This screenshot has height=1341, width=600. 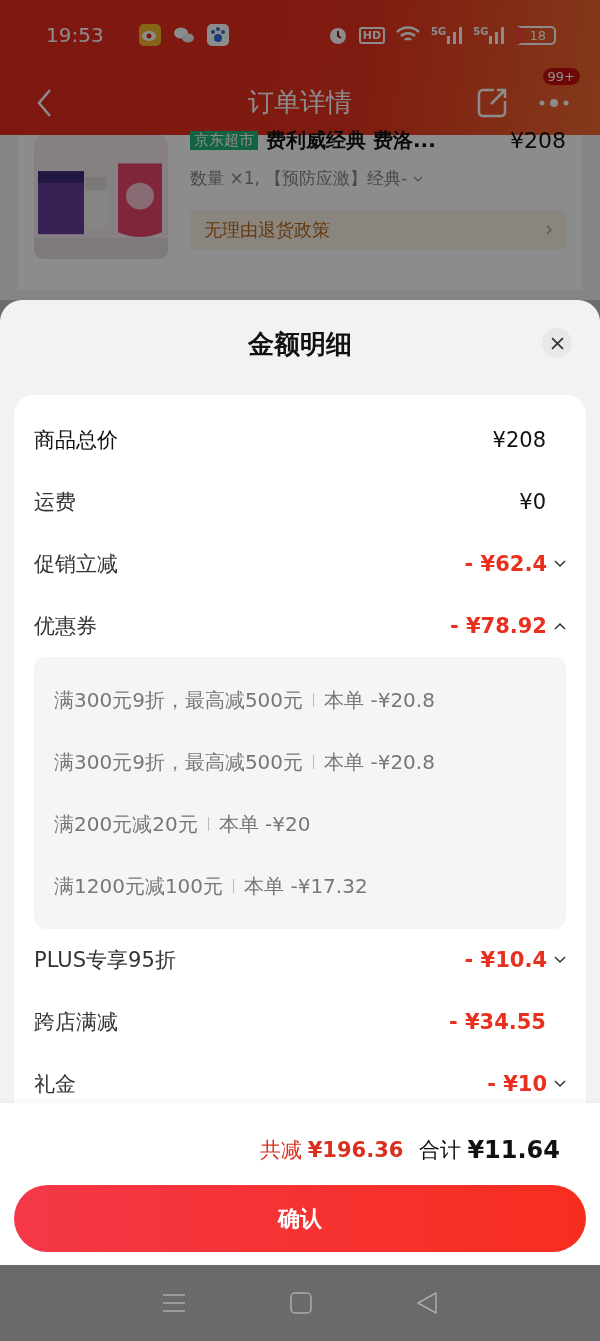 I want to click on close-button, so click(x=557, y=343).